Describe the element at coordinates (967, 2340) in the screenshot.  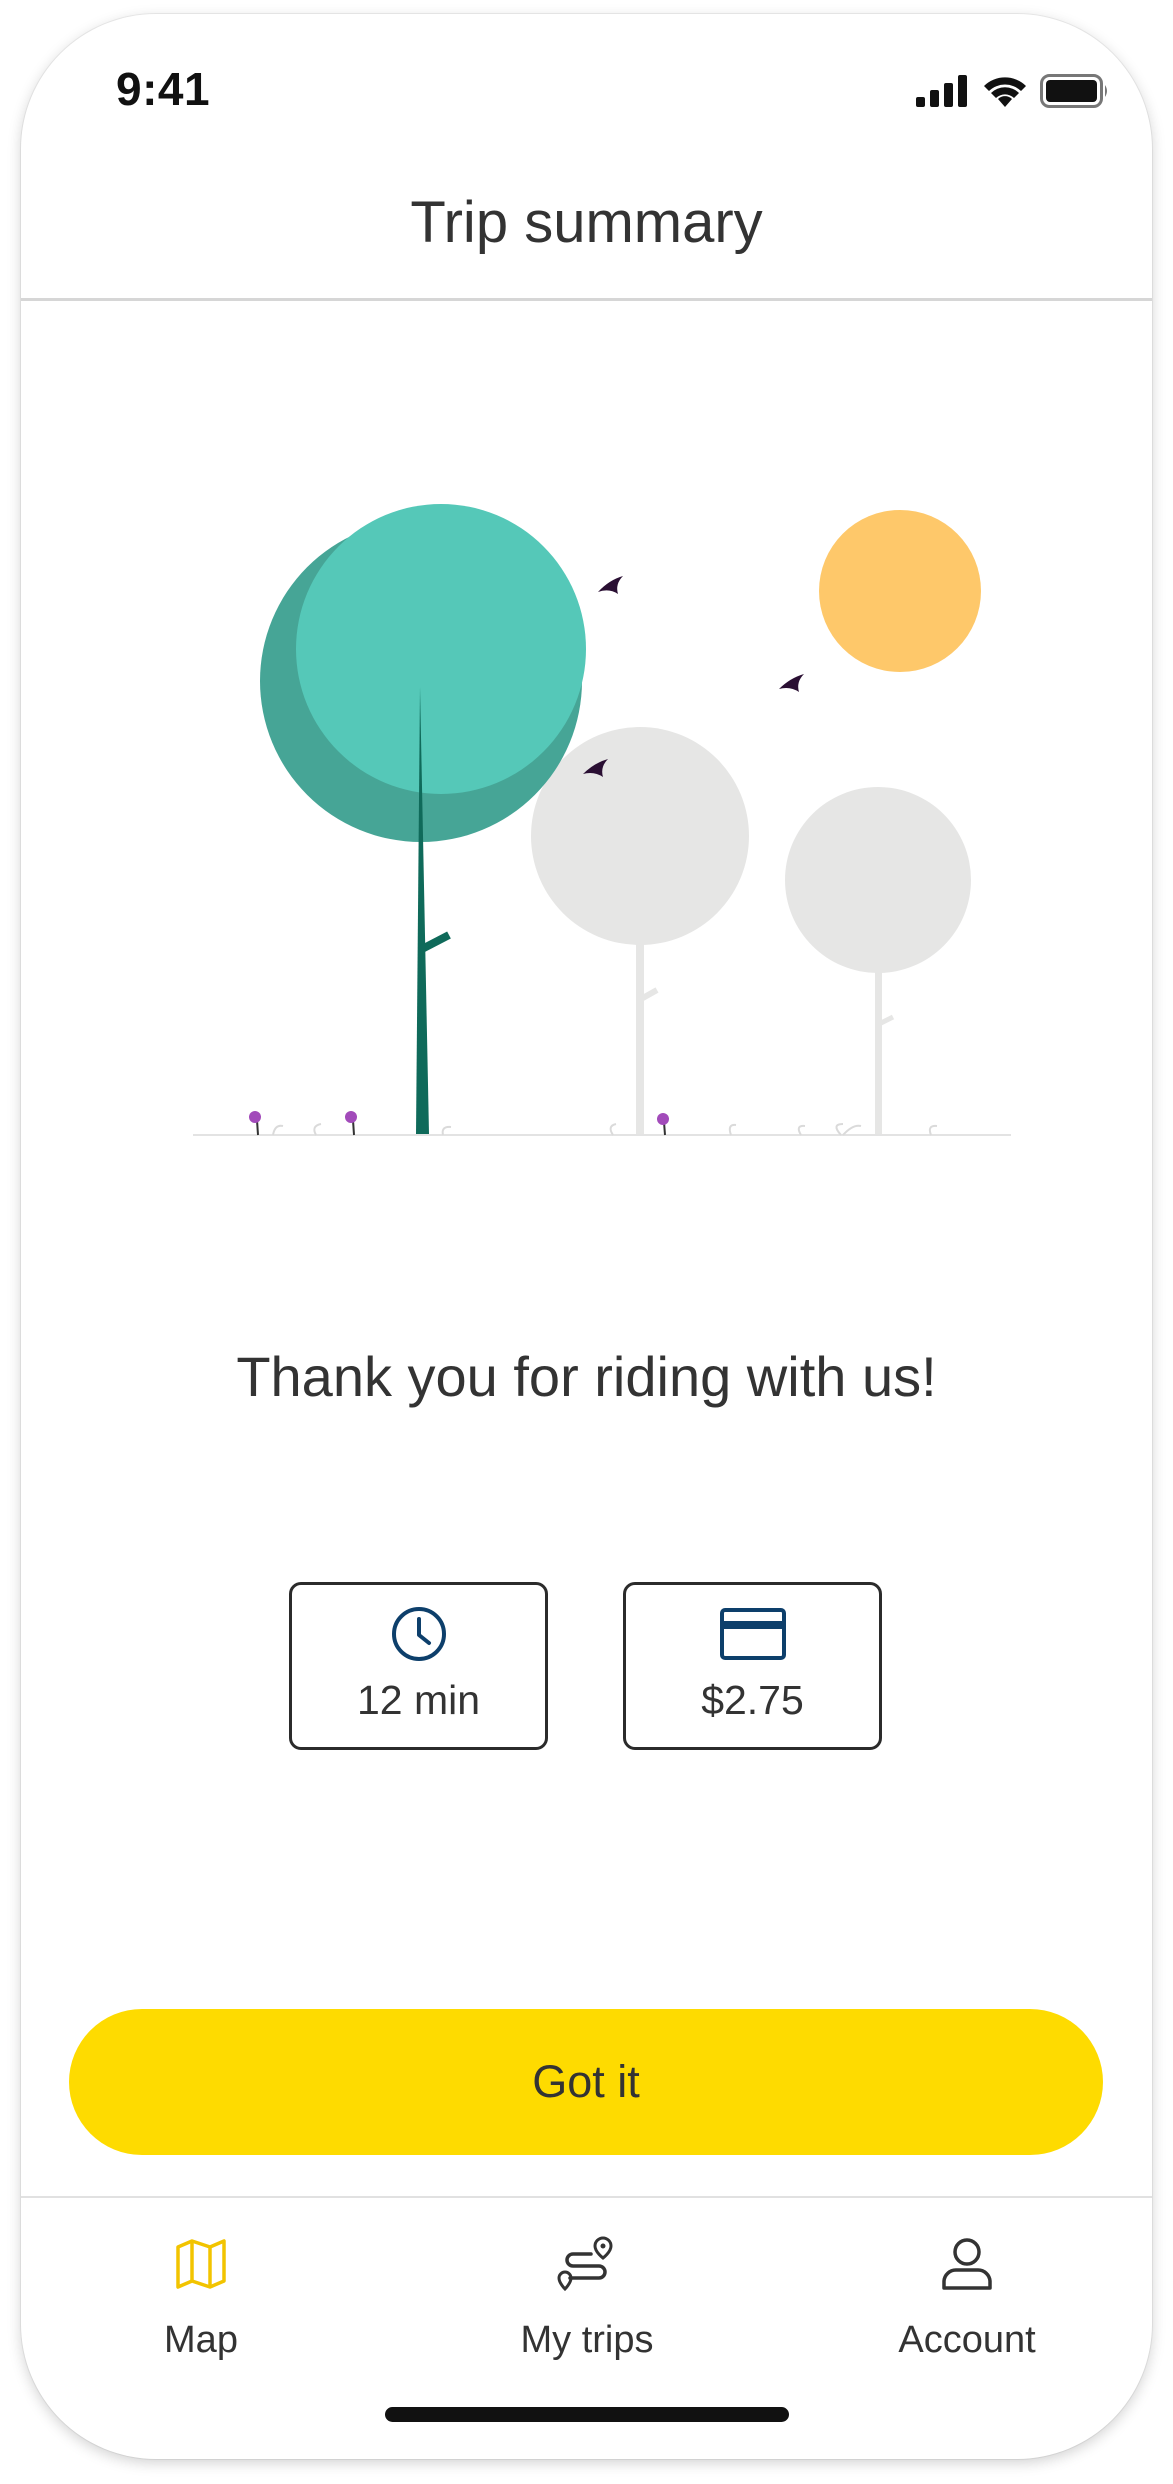
I see `tab-account-label: Account` at that location.